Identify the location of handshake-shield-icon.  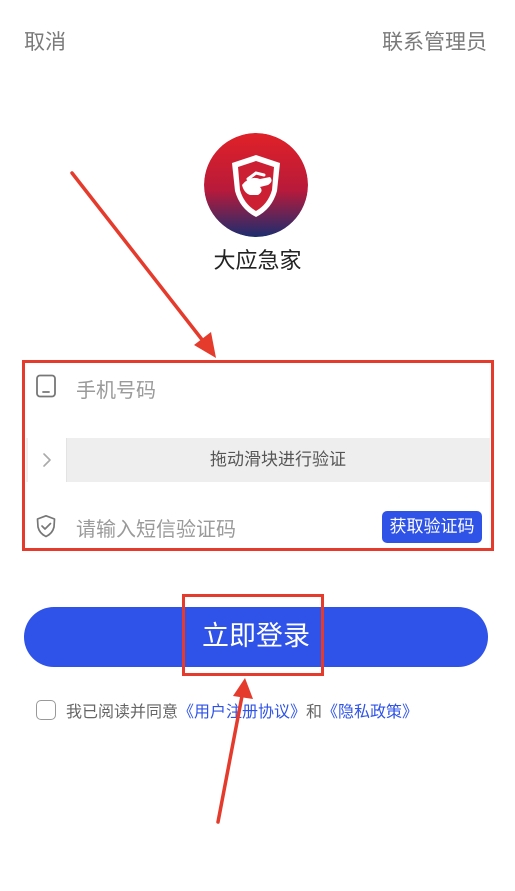
(256, 185).